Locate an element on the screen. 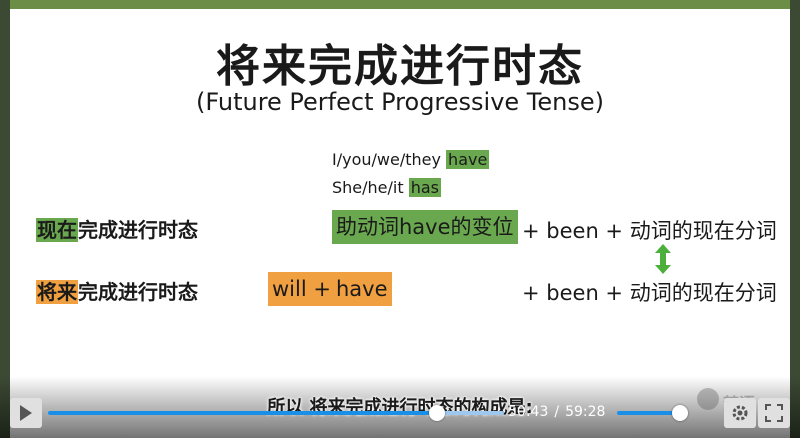 Image resolution: width=800 pixels, height=438 pixels. volume-slider-fill is located at coordinates (648, 413).